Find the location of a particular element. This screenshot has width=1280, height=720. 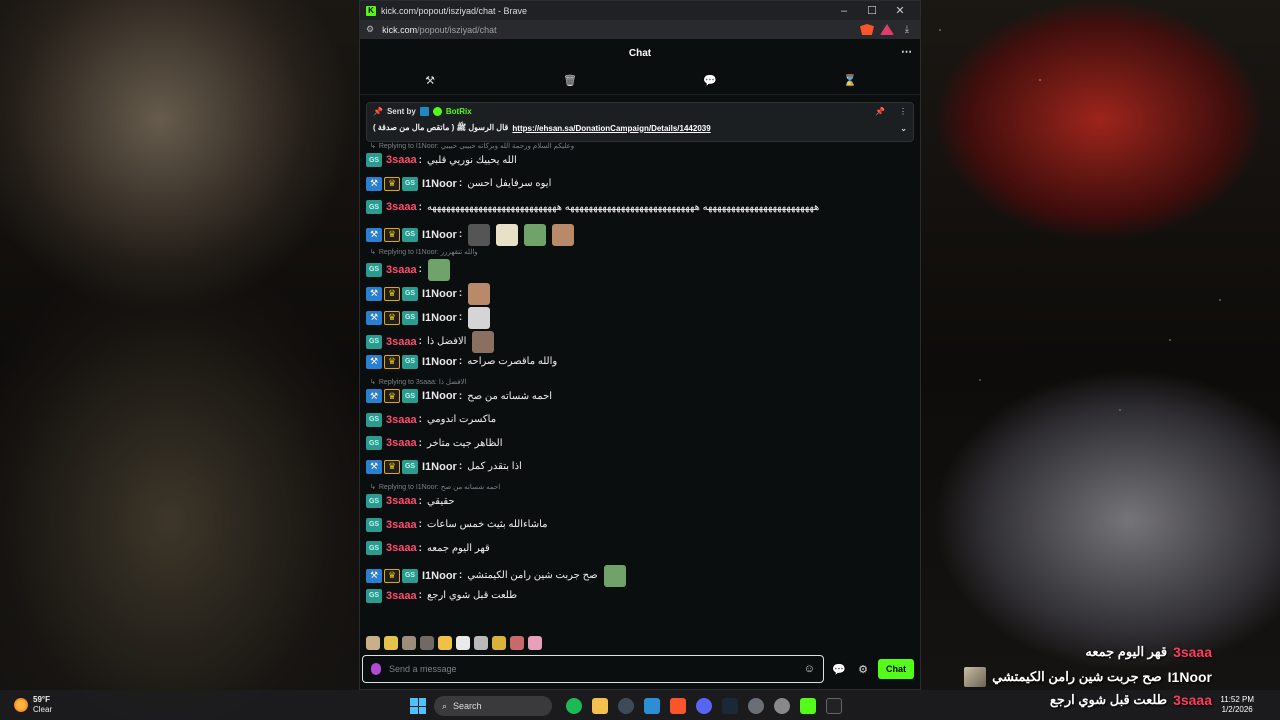

chat-message: ⚒ ♛ GS I1Noor: اذا بتقدر كمل is located at coordinates (444, 466).